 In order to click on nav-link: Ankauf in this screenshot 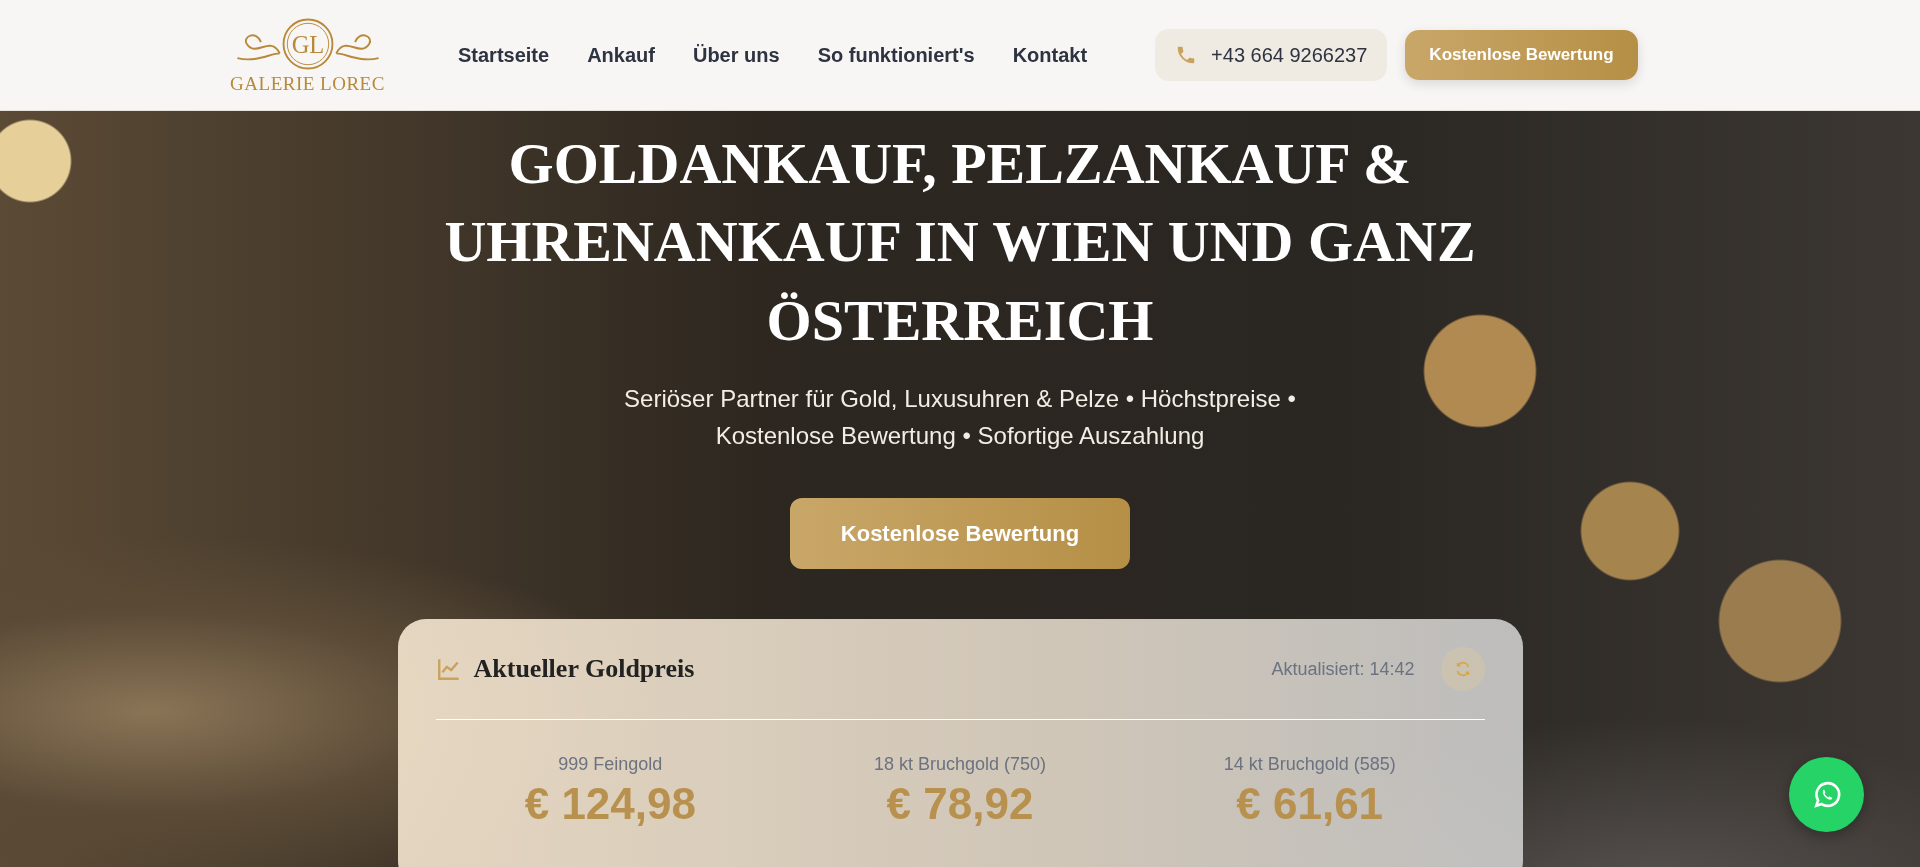, I will do `click(621, 55)`.